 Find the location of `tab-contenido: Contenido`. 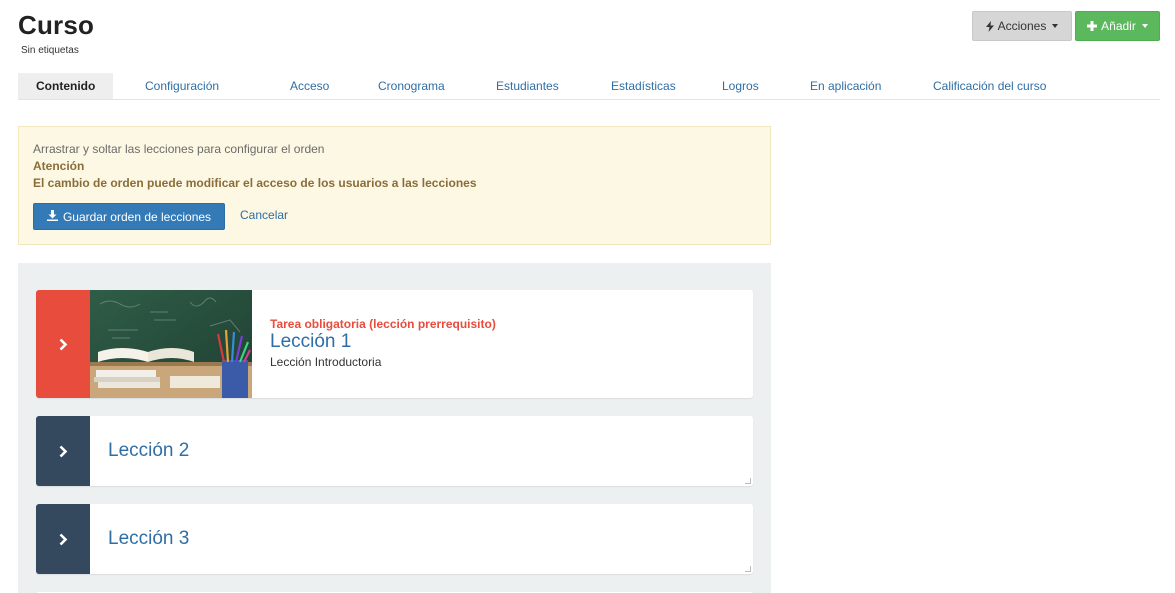

tab-contenido: Contenido is located at coordinates (65, 86).